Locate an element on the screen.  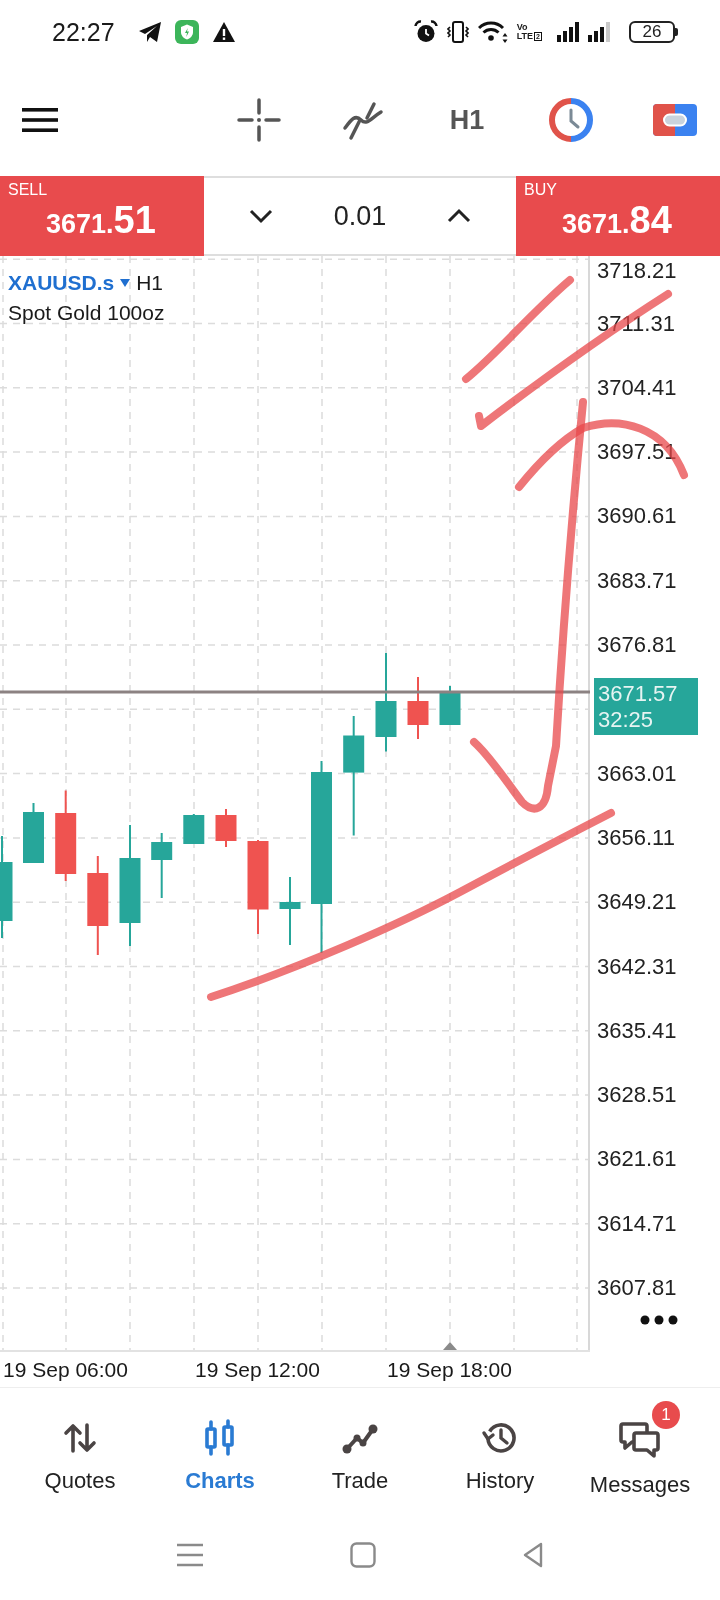
chevron-up-icon is located at coordinates (458, 216).